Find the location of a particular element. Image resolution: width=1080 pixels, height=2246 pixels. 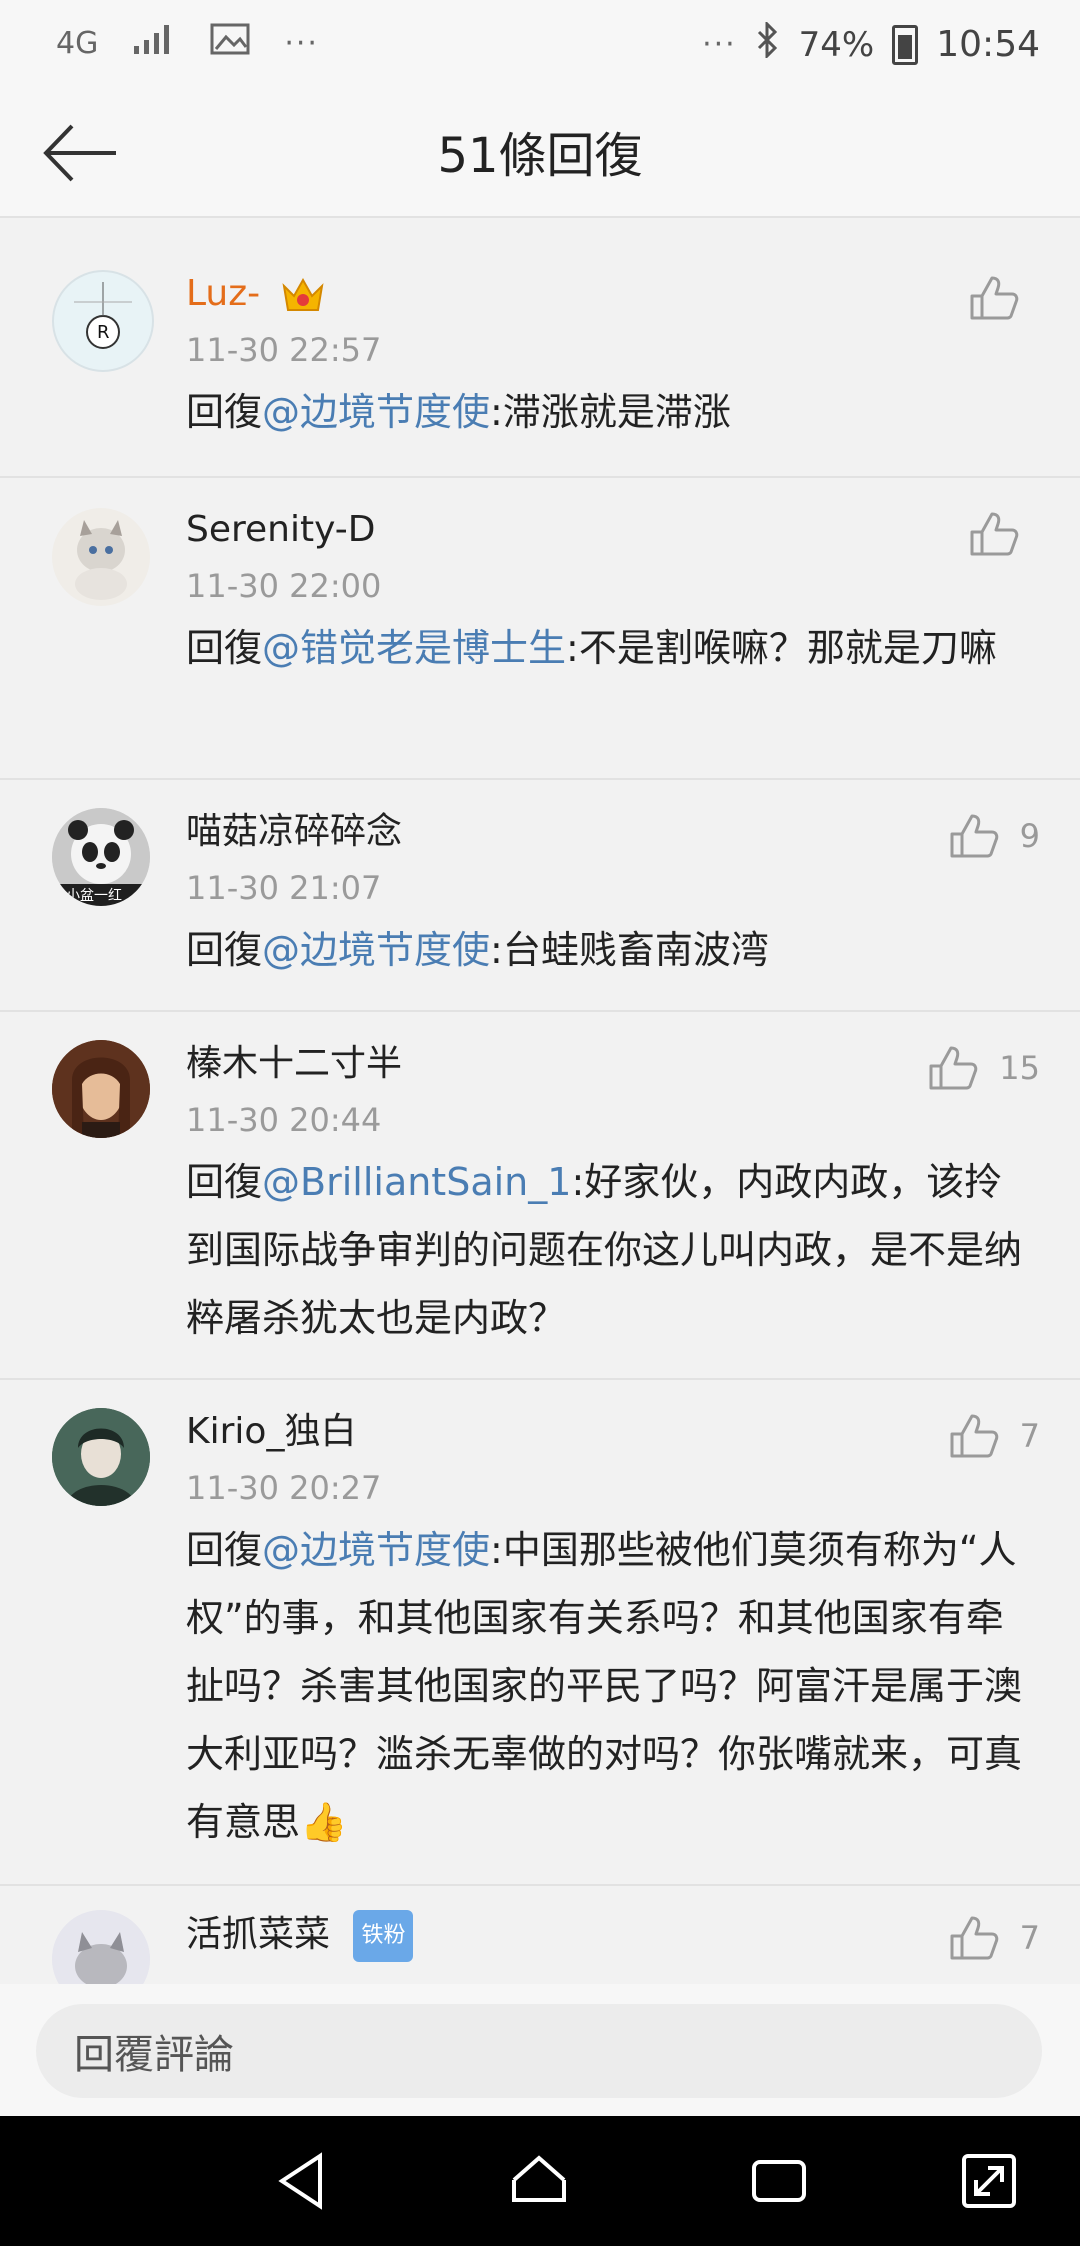

comment-time: 11-30 22:57 is located at coordinates (284, 350).